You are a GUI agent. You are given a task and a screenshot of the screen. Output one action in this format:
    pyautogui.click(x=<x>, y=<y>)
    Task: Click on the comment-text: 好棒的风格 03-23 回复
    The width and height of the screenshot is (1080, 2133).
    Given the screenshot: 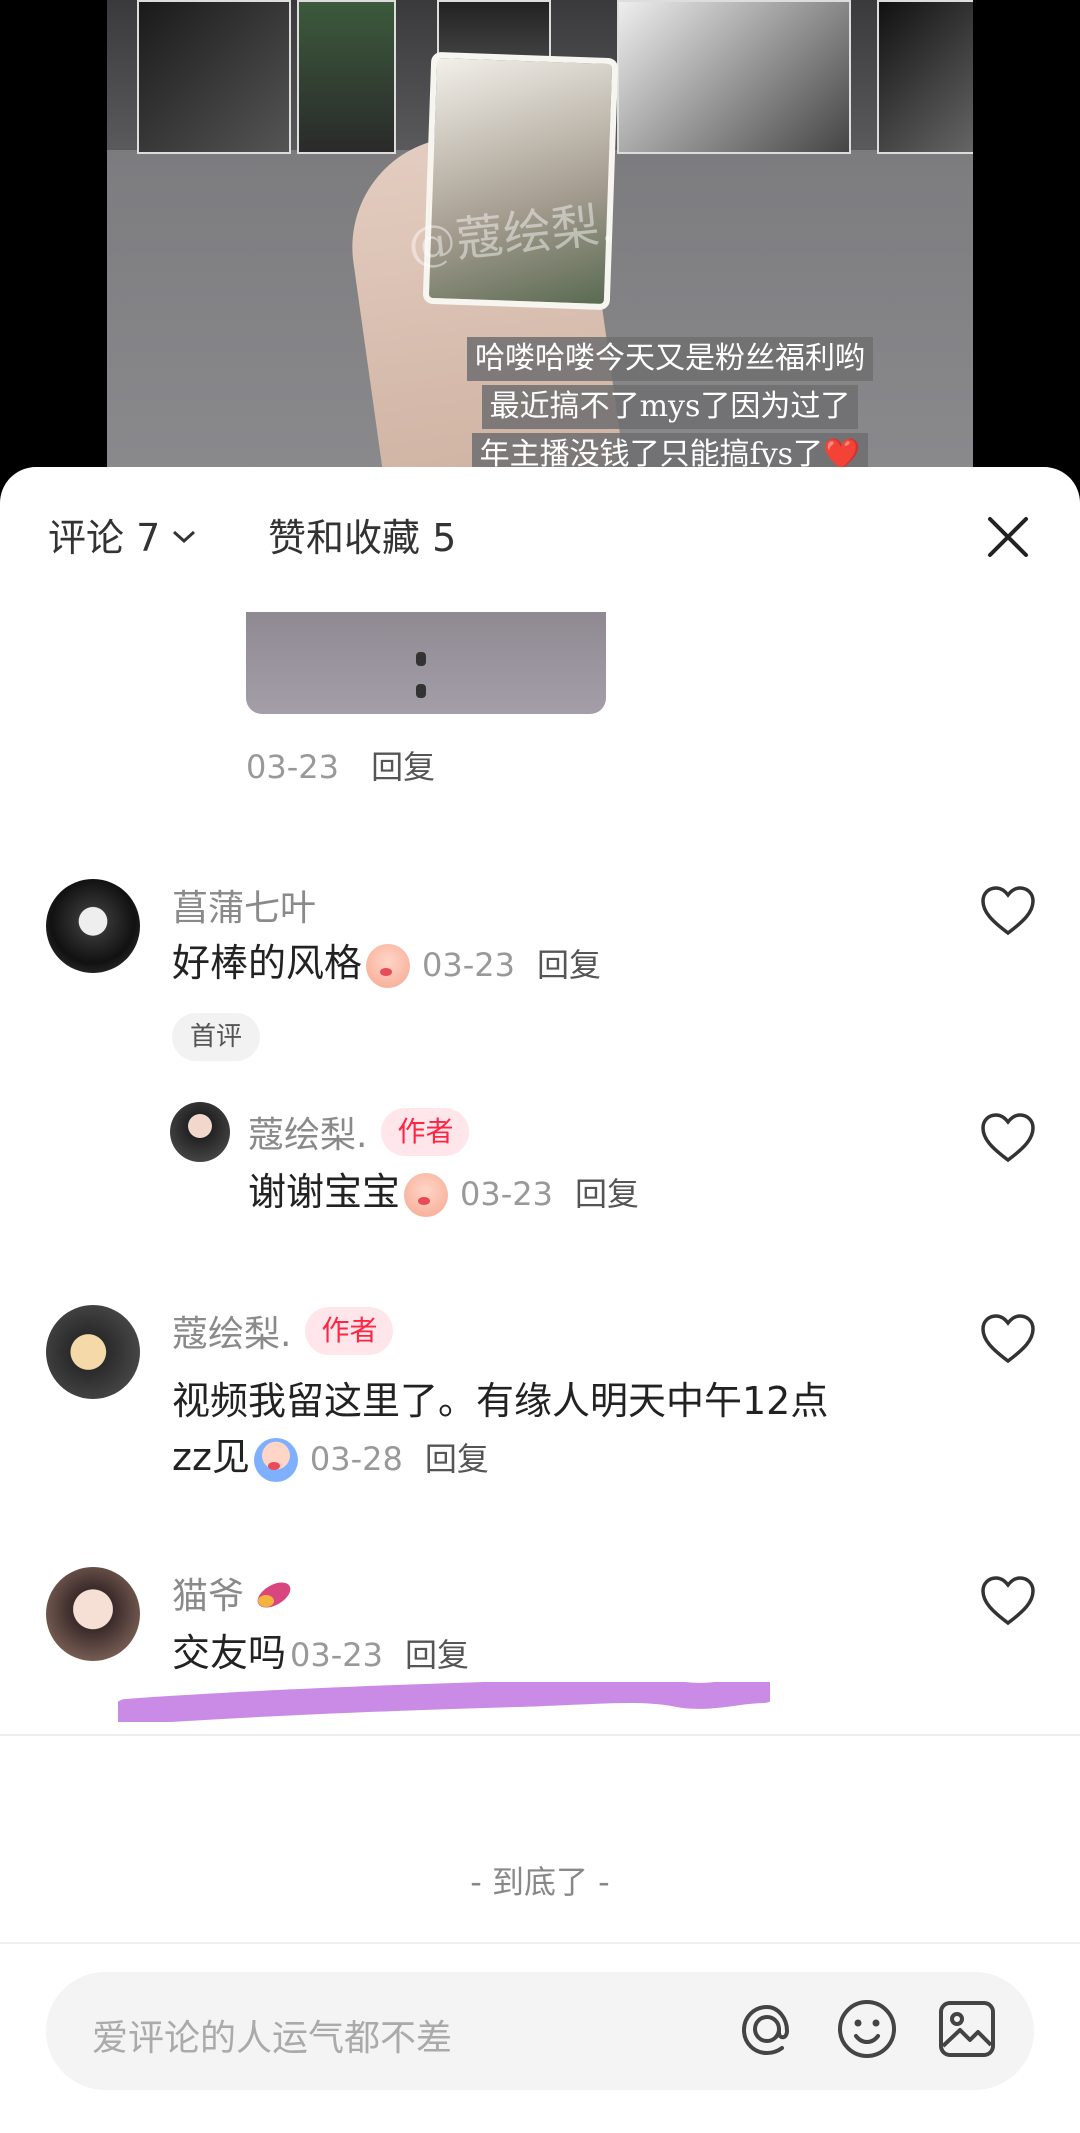 What is the action you would take?
    pyautogui.click(x=386, y=964)
    